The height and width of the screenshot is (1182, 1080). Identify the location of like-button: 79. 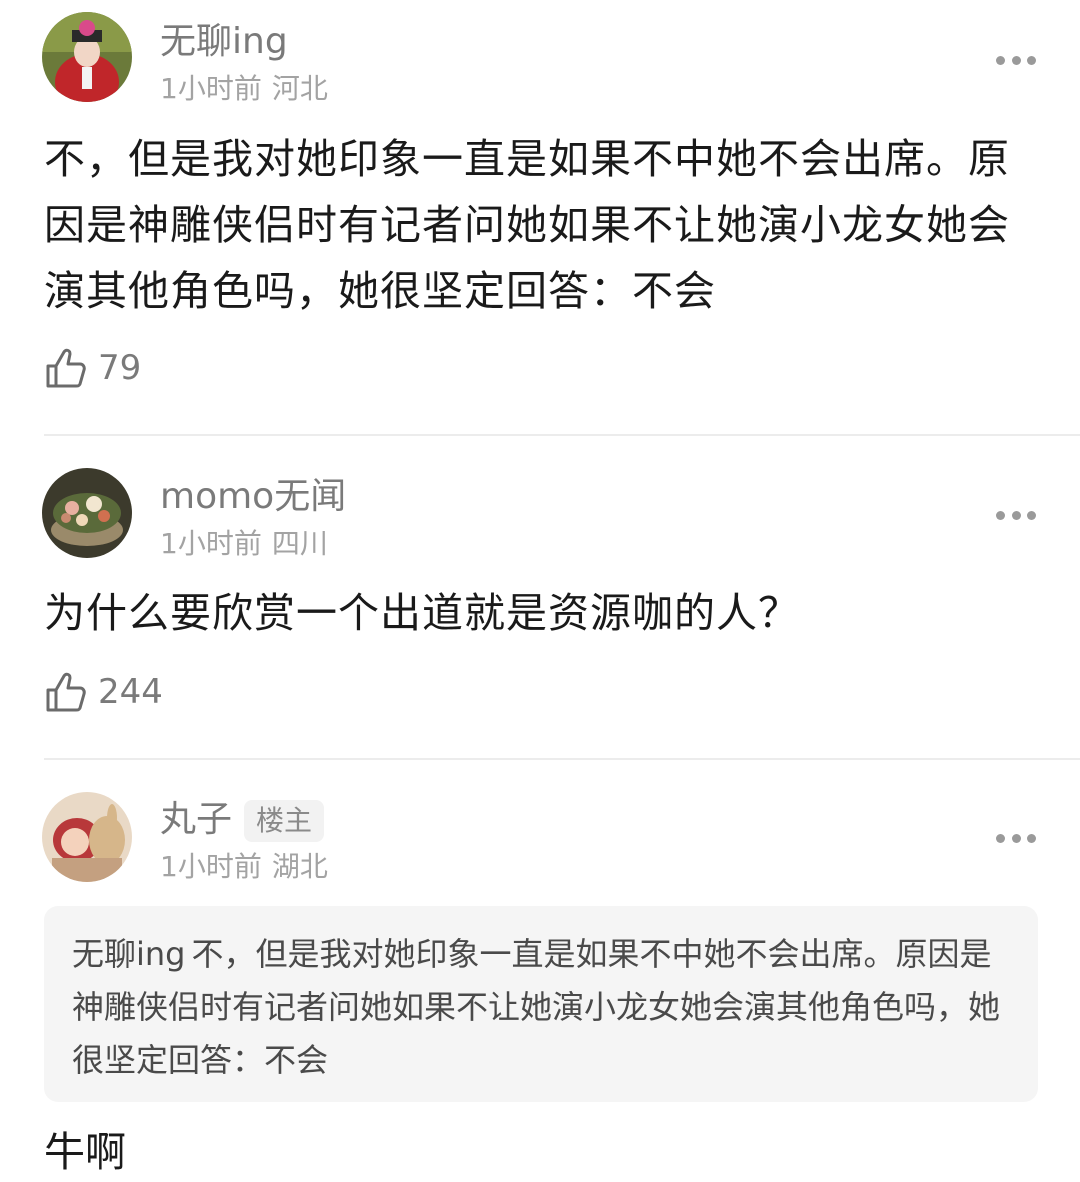
(92, 368).